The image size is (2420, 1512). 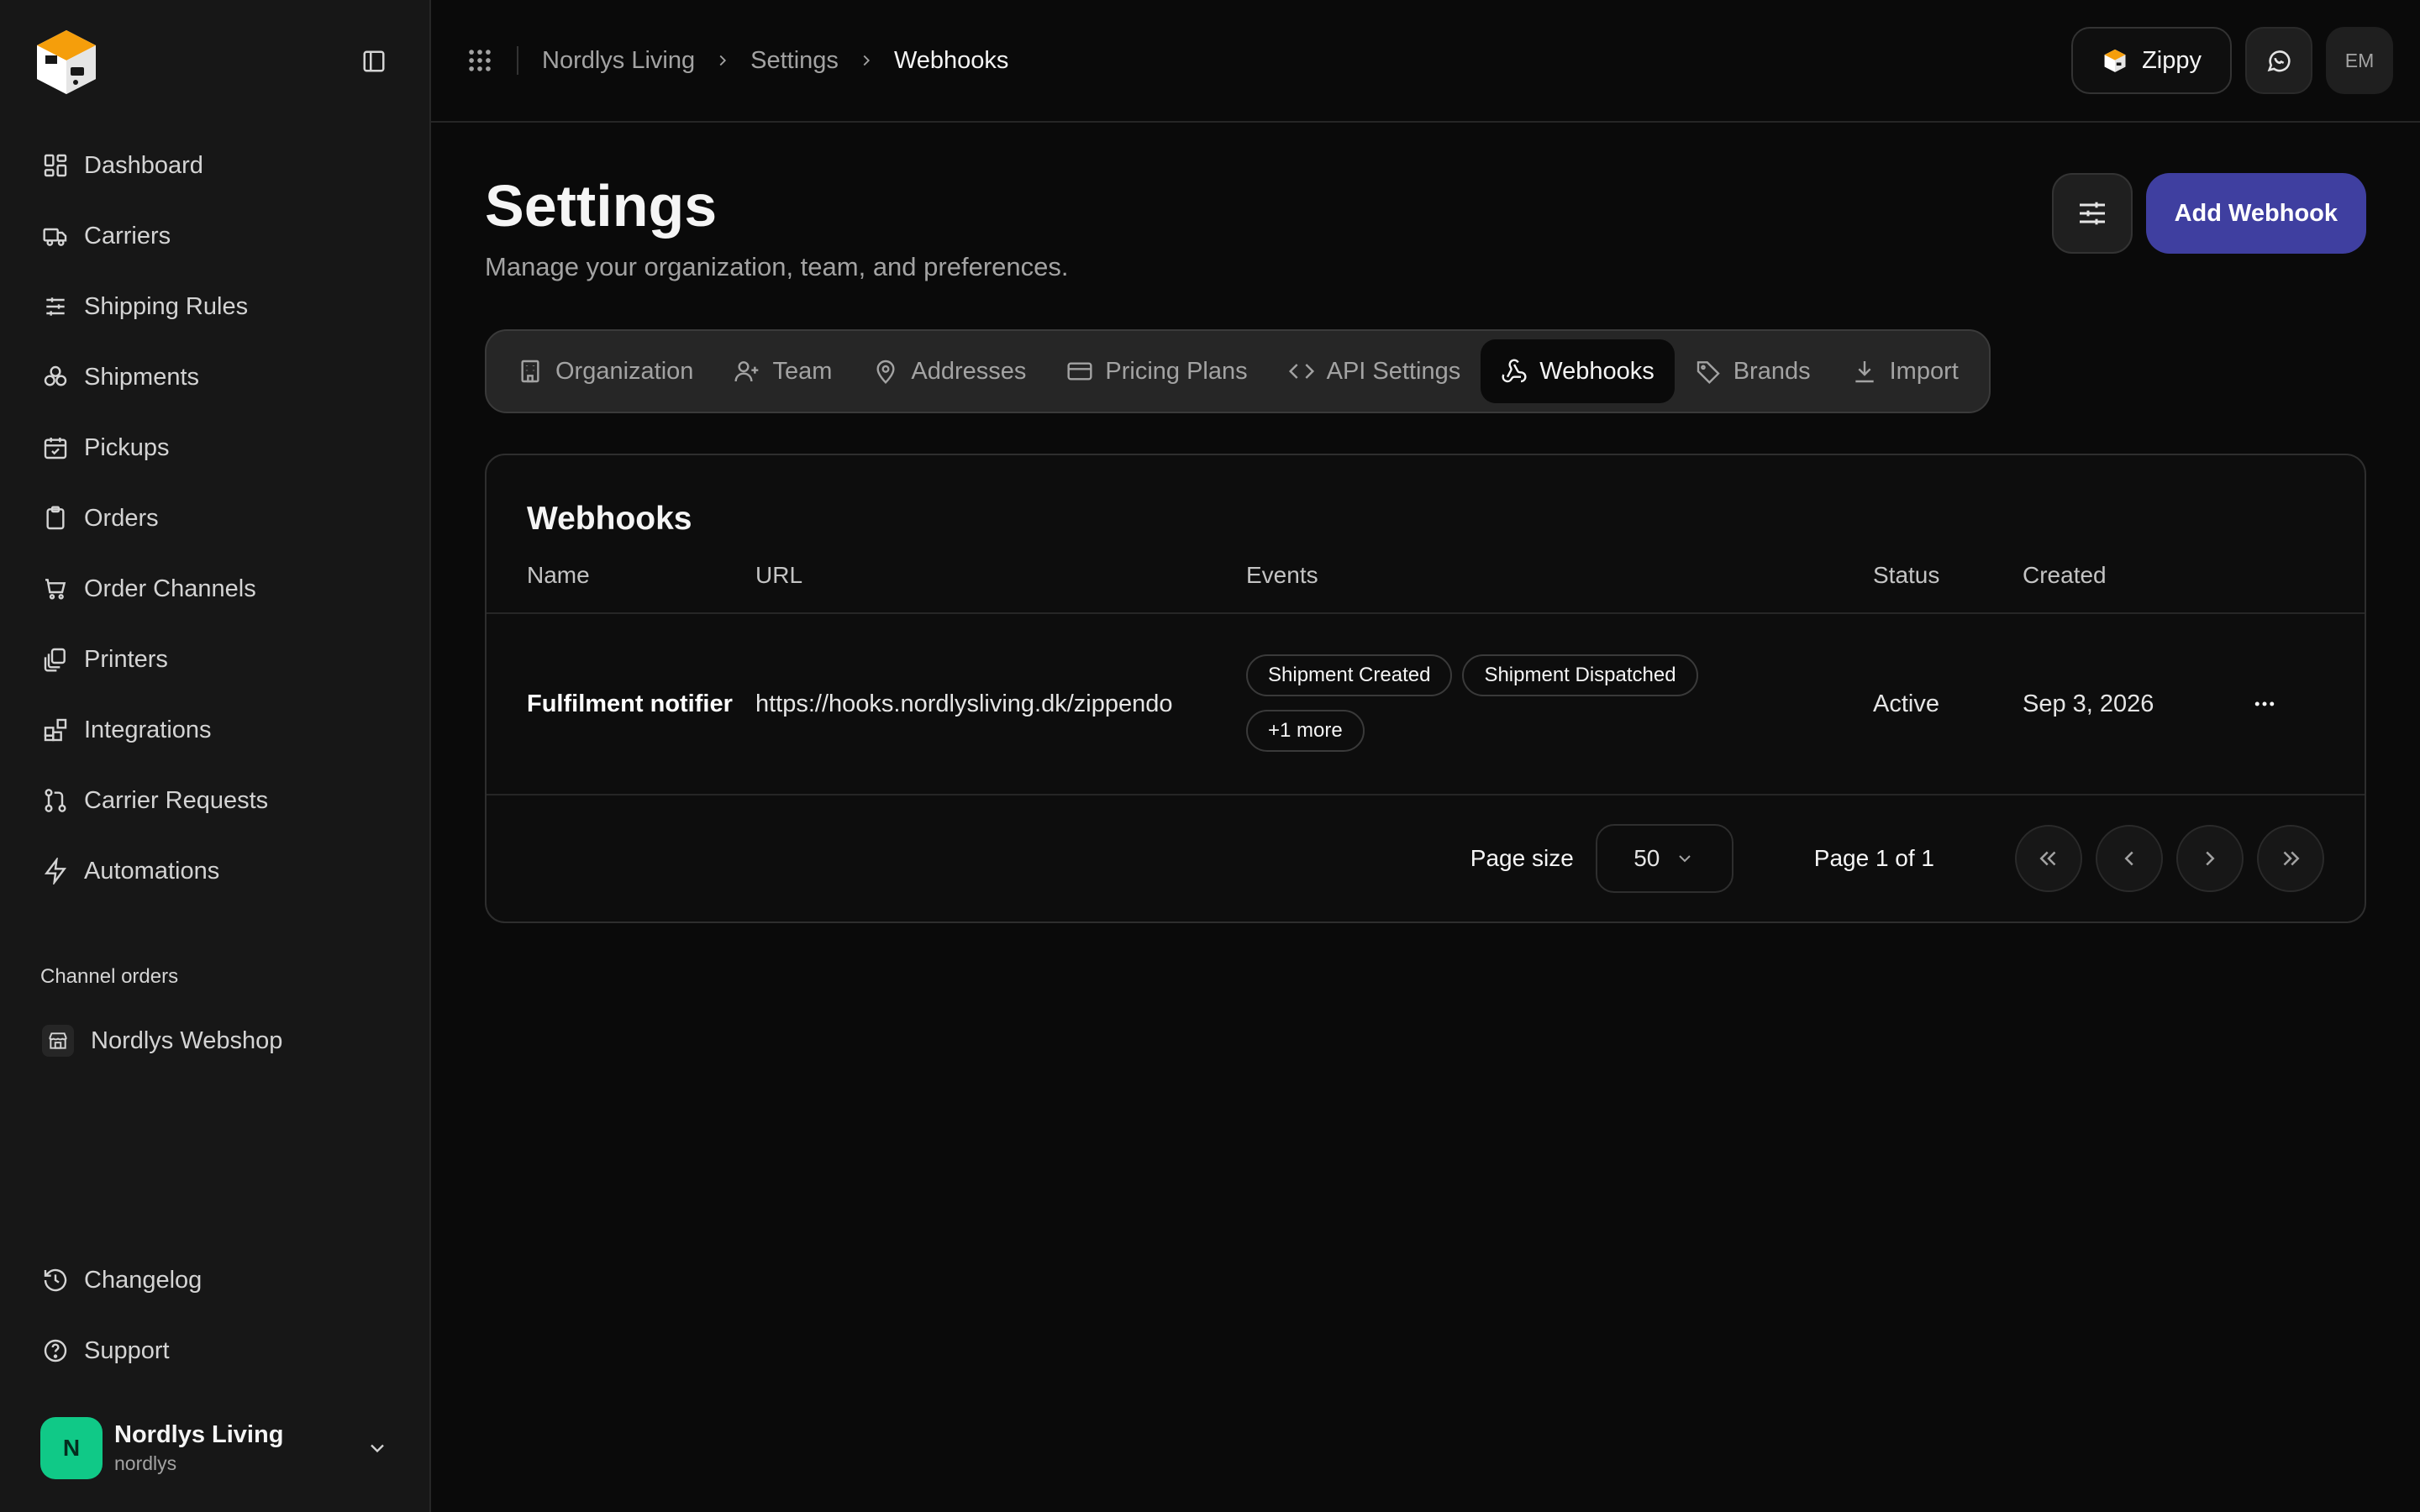 What do you see at coordinates (1580, 675) in the screenshot?
I see `event-badge: Shipment Dispatched` at bounding box center [1580, 675].